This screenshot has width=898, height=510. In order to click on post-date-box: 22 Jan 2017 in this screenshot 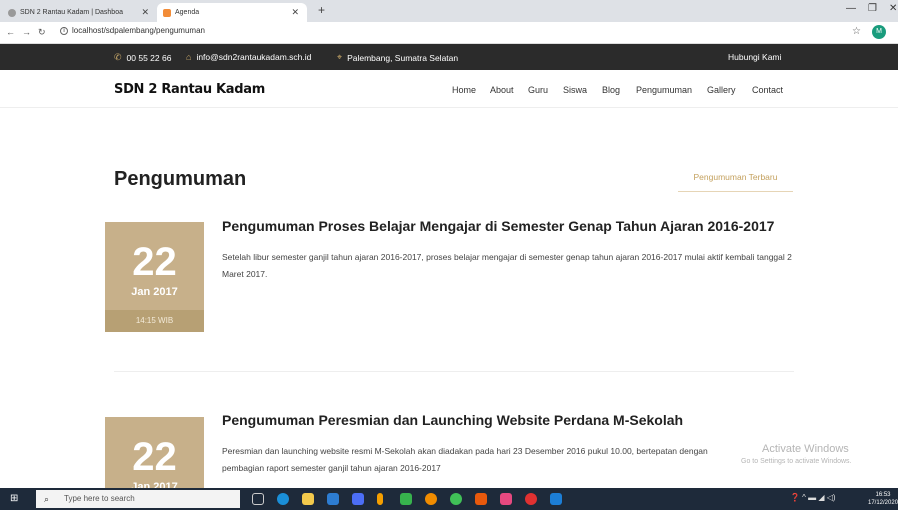, I will do `click(154, 455)`.